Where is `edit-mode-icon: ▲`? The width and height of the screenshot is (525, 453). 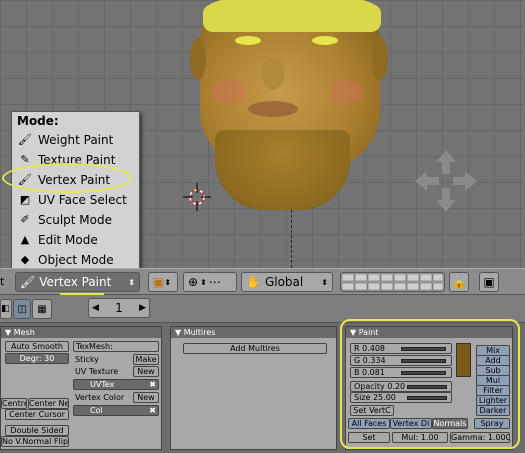 edit-mode-icon: ▲ is located at coordinates (25, 239).